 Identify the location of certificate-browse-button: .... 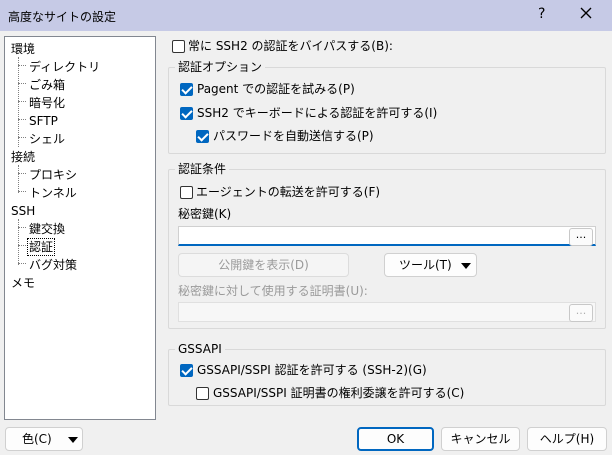
(581, 313).